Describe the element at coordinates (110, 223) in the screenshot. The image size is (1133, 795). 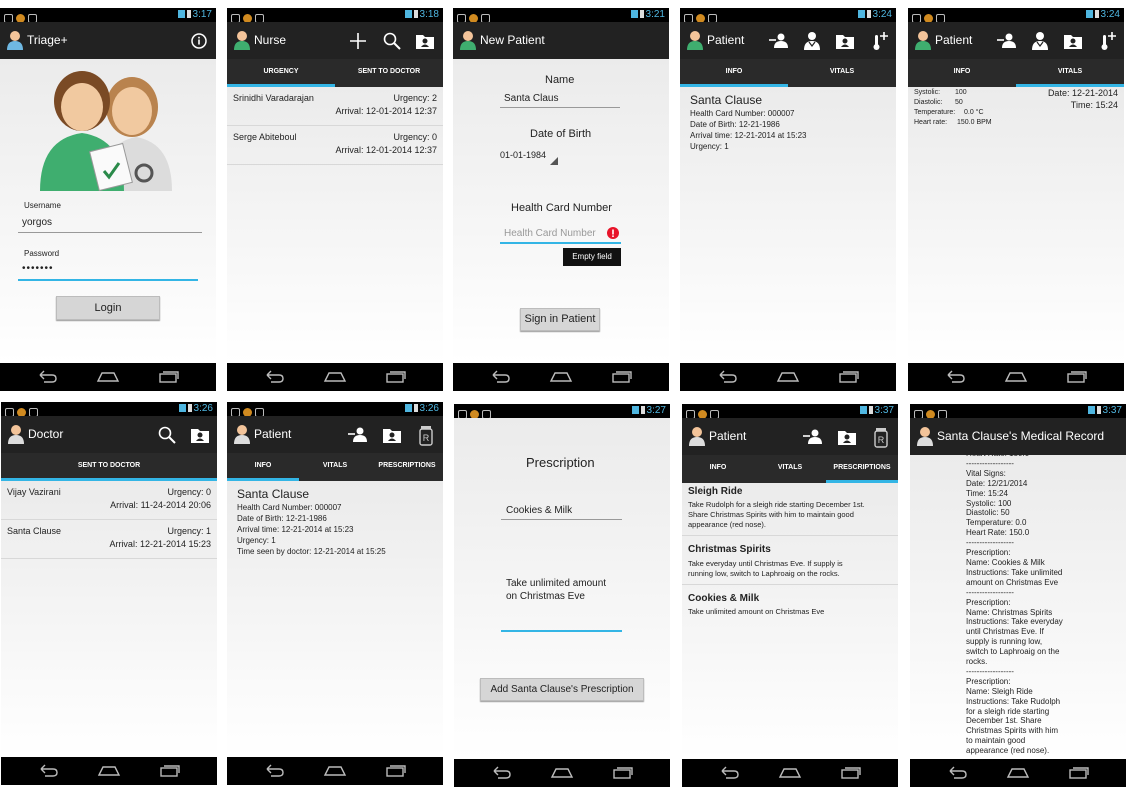
I see `username-field: yorgos` at that location.